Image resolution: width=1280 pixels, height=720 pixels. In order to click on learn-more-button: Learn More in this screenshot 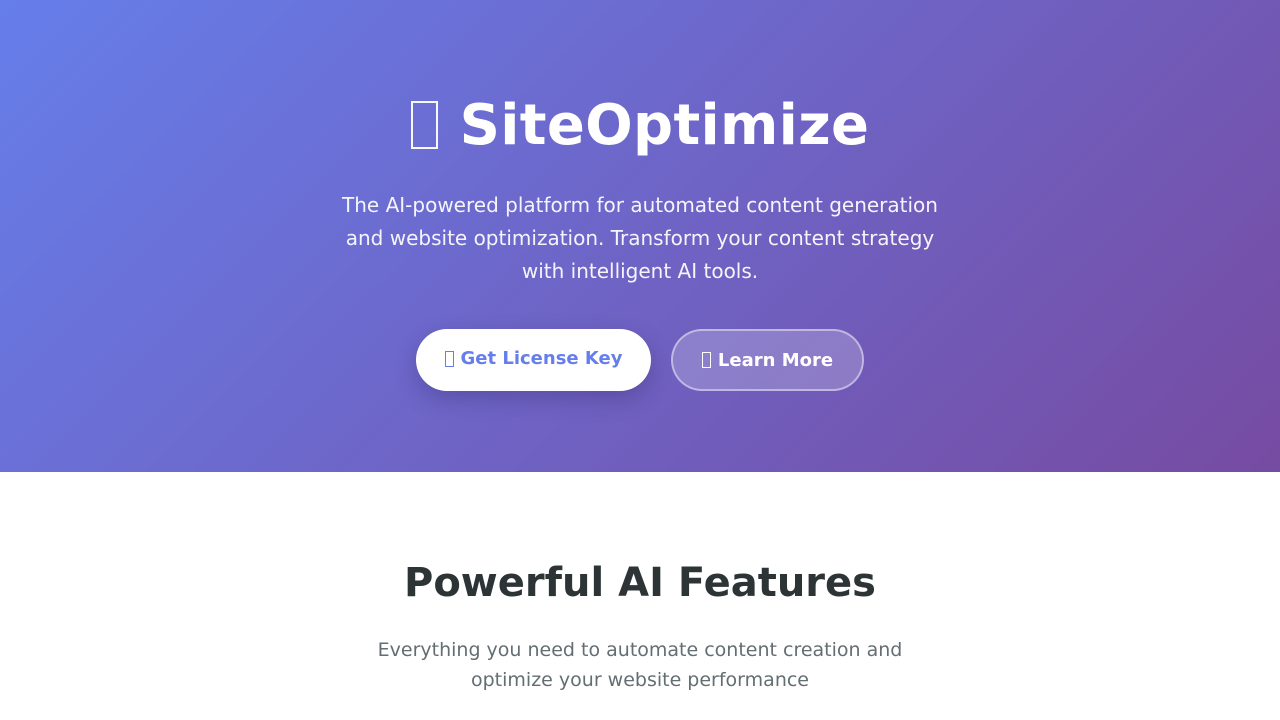, I will do `click(767, 360)`.